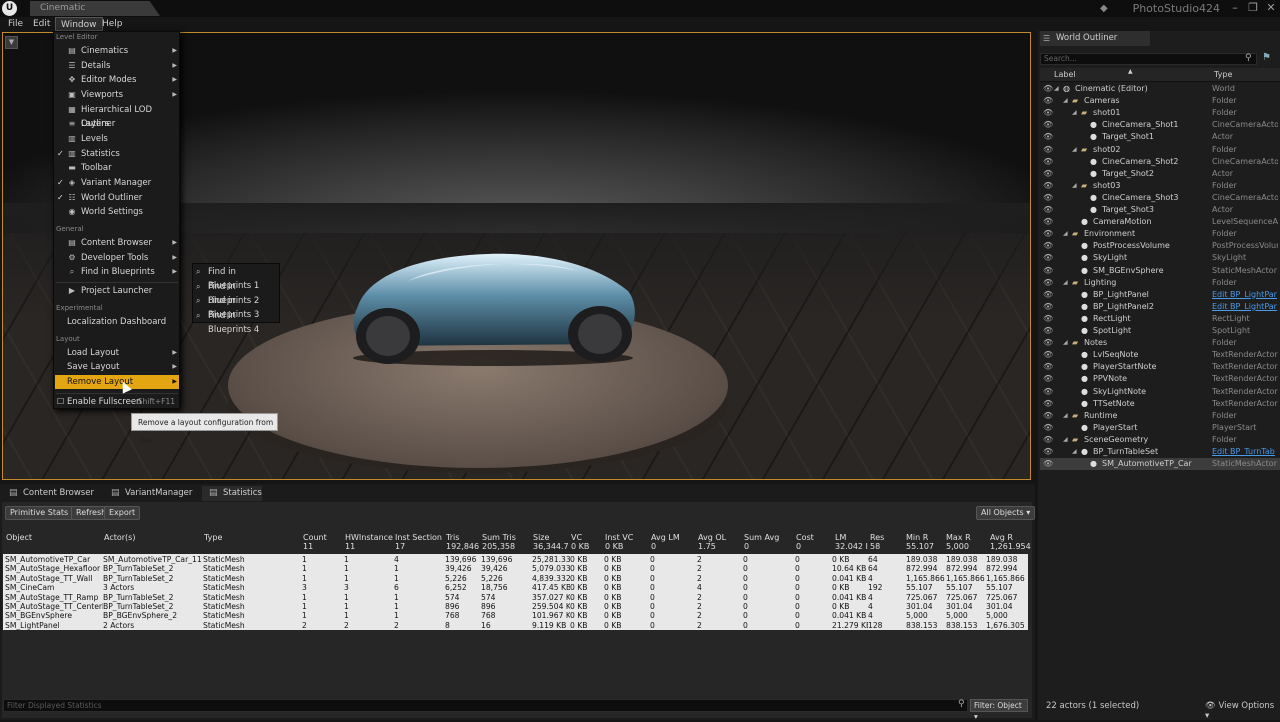 The image size is (1280, 722). What do you see at coordinates (1253, 8) in the screenshot?
I see `maximize-icon: ❐` at bounding box center [1253, 8].